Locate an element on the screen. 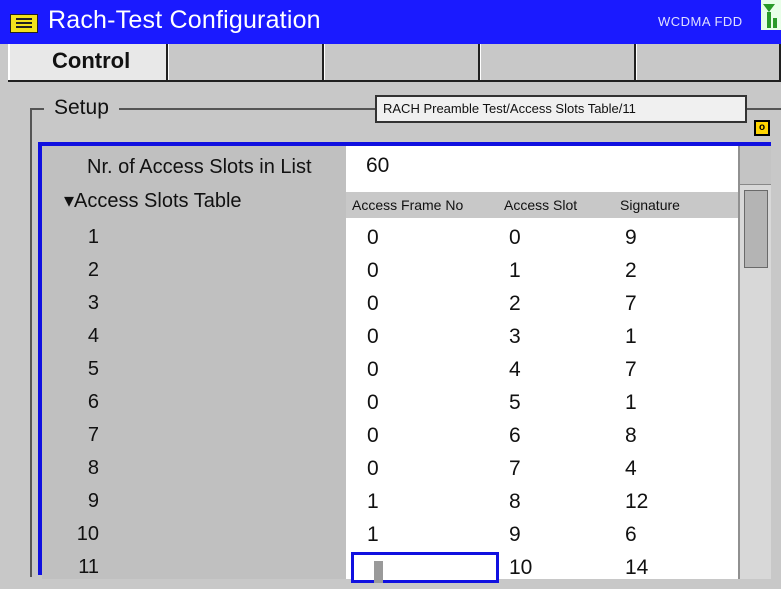 This screenshot has width=781, height=589. access-slot-cell: 5 is located at coordinates (515, 403).